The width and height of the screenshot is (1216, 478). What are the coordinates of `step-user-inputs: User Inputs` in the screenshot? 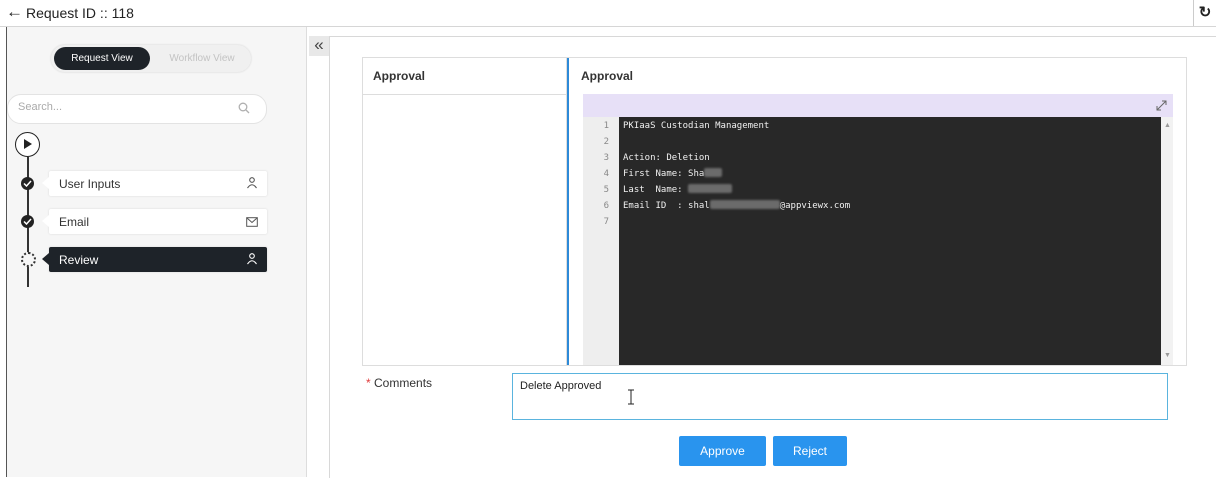 It's located at (154, 183).